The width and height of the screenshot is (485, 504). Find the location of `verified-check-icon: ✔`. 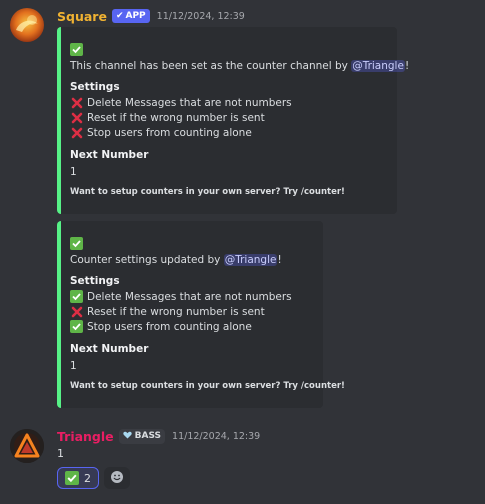

verified-check-icon: ✔ is located at coordinates (119, 15).